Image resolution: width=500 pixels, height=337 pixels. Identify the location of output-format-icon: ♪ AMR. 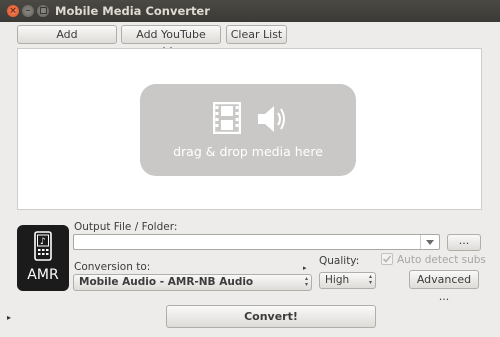
(43, 258).